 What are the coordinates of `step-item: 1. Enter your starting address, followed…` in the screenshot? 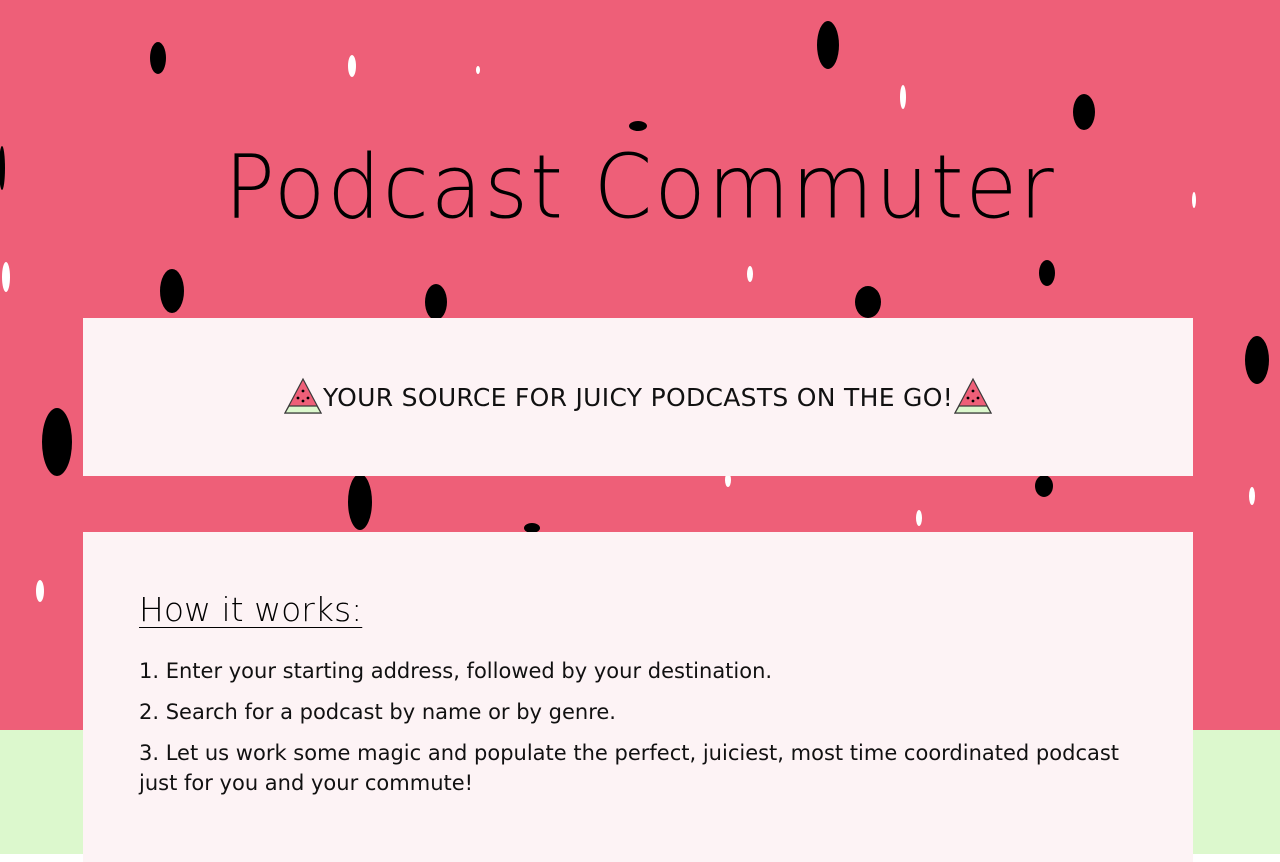 It's located at (456, 671).